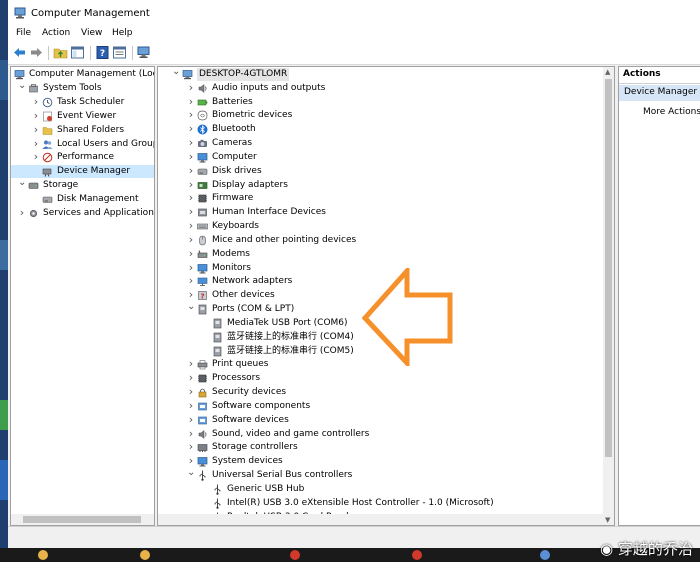  Describe the element at coordinates (386, 420) in the screenshot. I see `device-tree-item: › Software devices` at that location.